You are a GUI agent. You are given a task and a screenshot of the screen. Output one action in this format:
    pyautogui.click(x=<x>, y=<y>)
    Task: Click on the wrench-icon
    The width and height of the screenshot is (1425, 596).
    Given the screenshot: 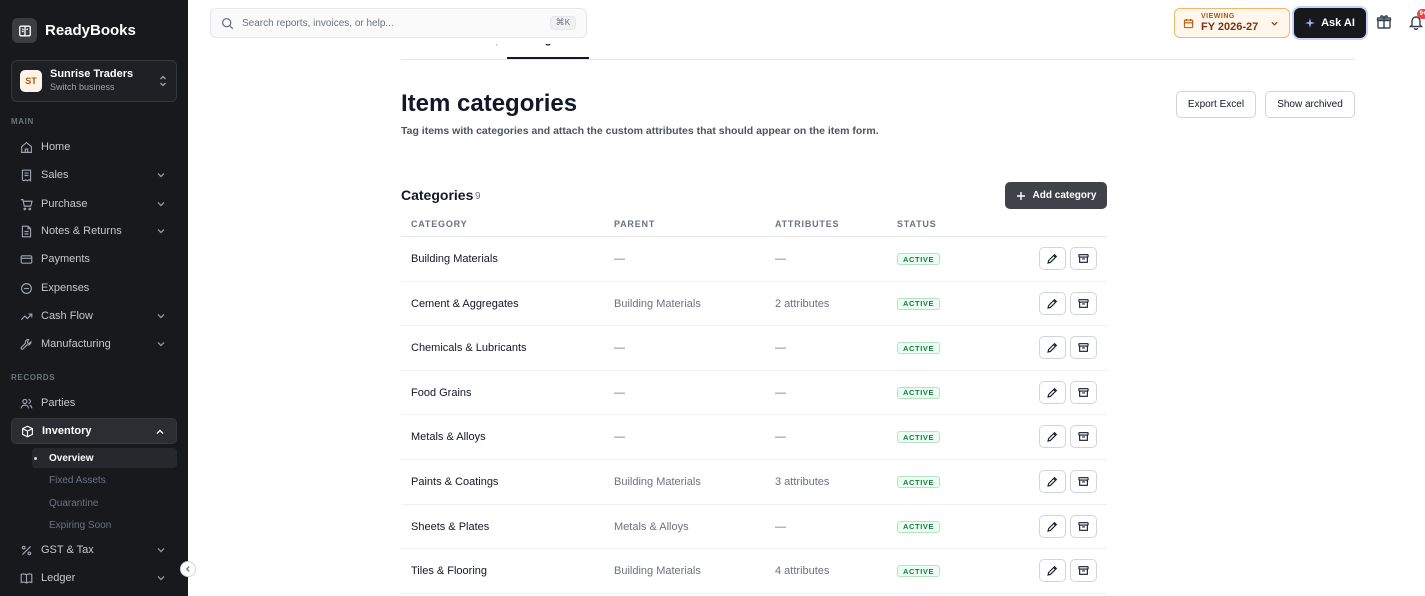 What is the action you would take?
    pyautogui.click(x=26, y=344)
    